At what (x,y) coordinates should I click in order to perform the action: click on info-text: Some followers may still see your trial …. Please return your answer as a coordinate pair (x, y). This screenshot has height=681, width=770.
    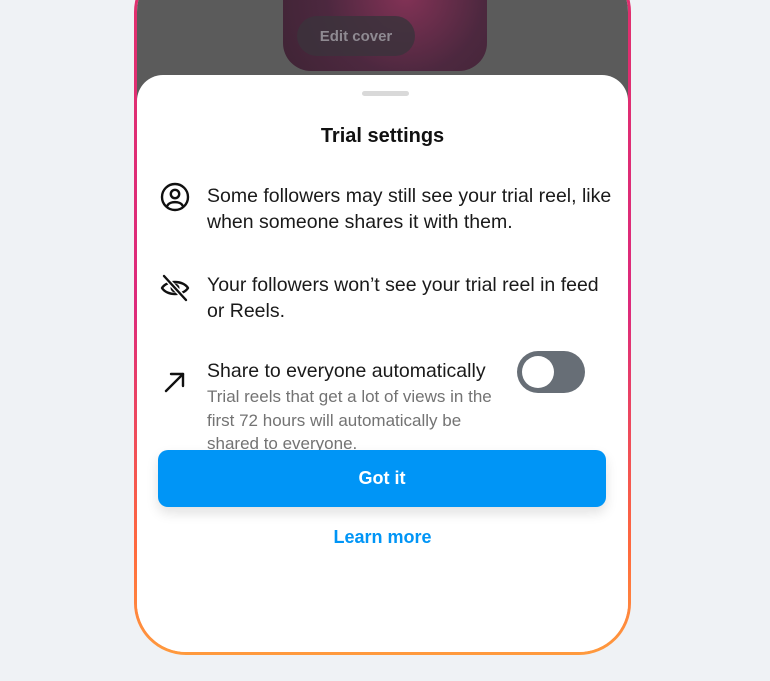
    Looking at the image, I should click on (409, 209).